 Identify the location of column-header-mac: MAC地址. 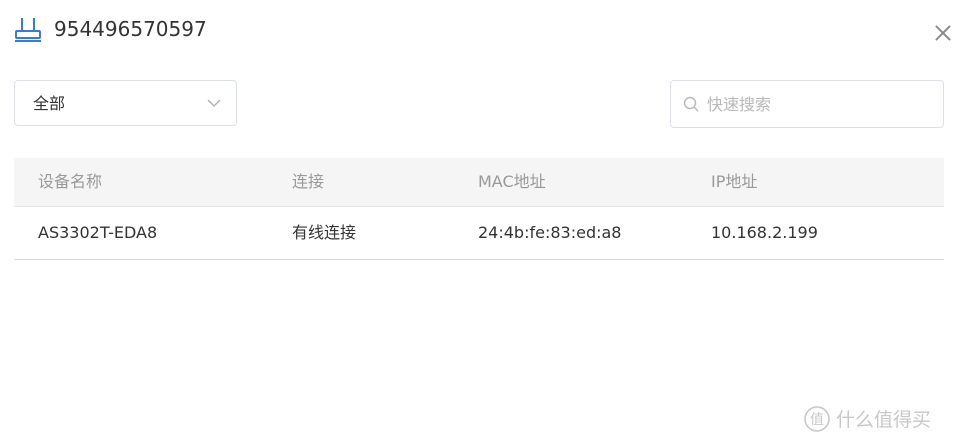
(512, 181).